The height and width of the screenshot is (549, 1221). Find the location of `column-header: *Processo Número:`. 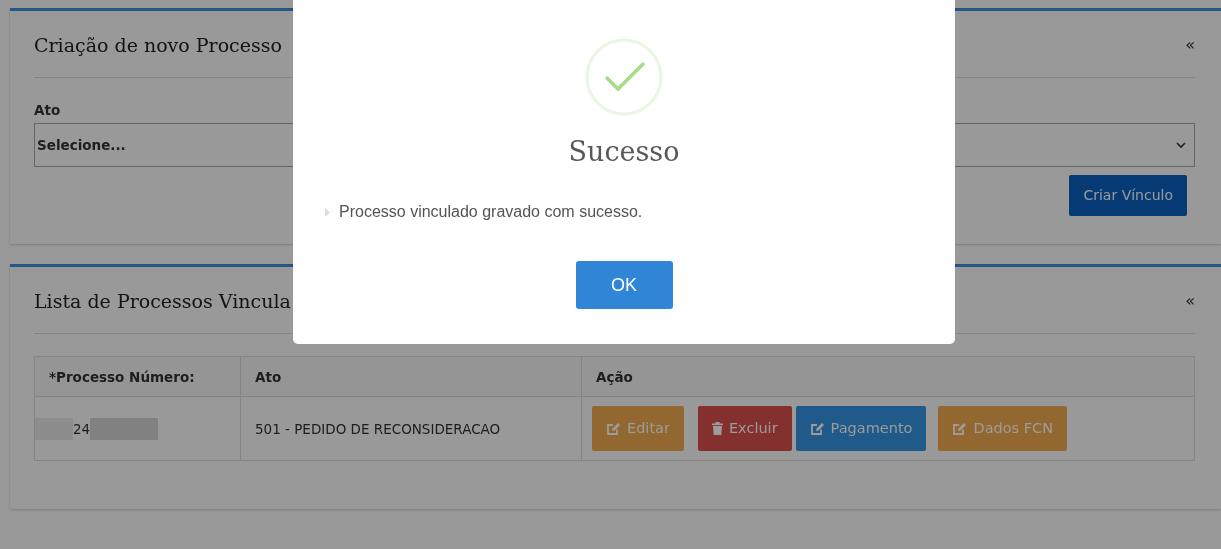

column-header: *Processo Número: is located at coordinates (137, 376).